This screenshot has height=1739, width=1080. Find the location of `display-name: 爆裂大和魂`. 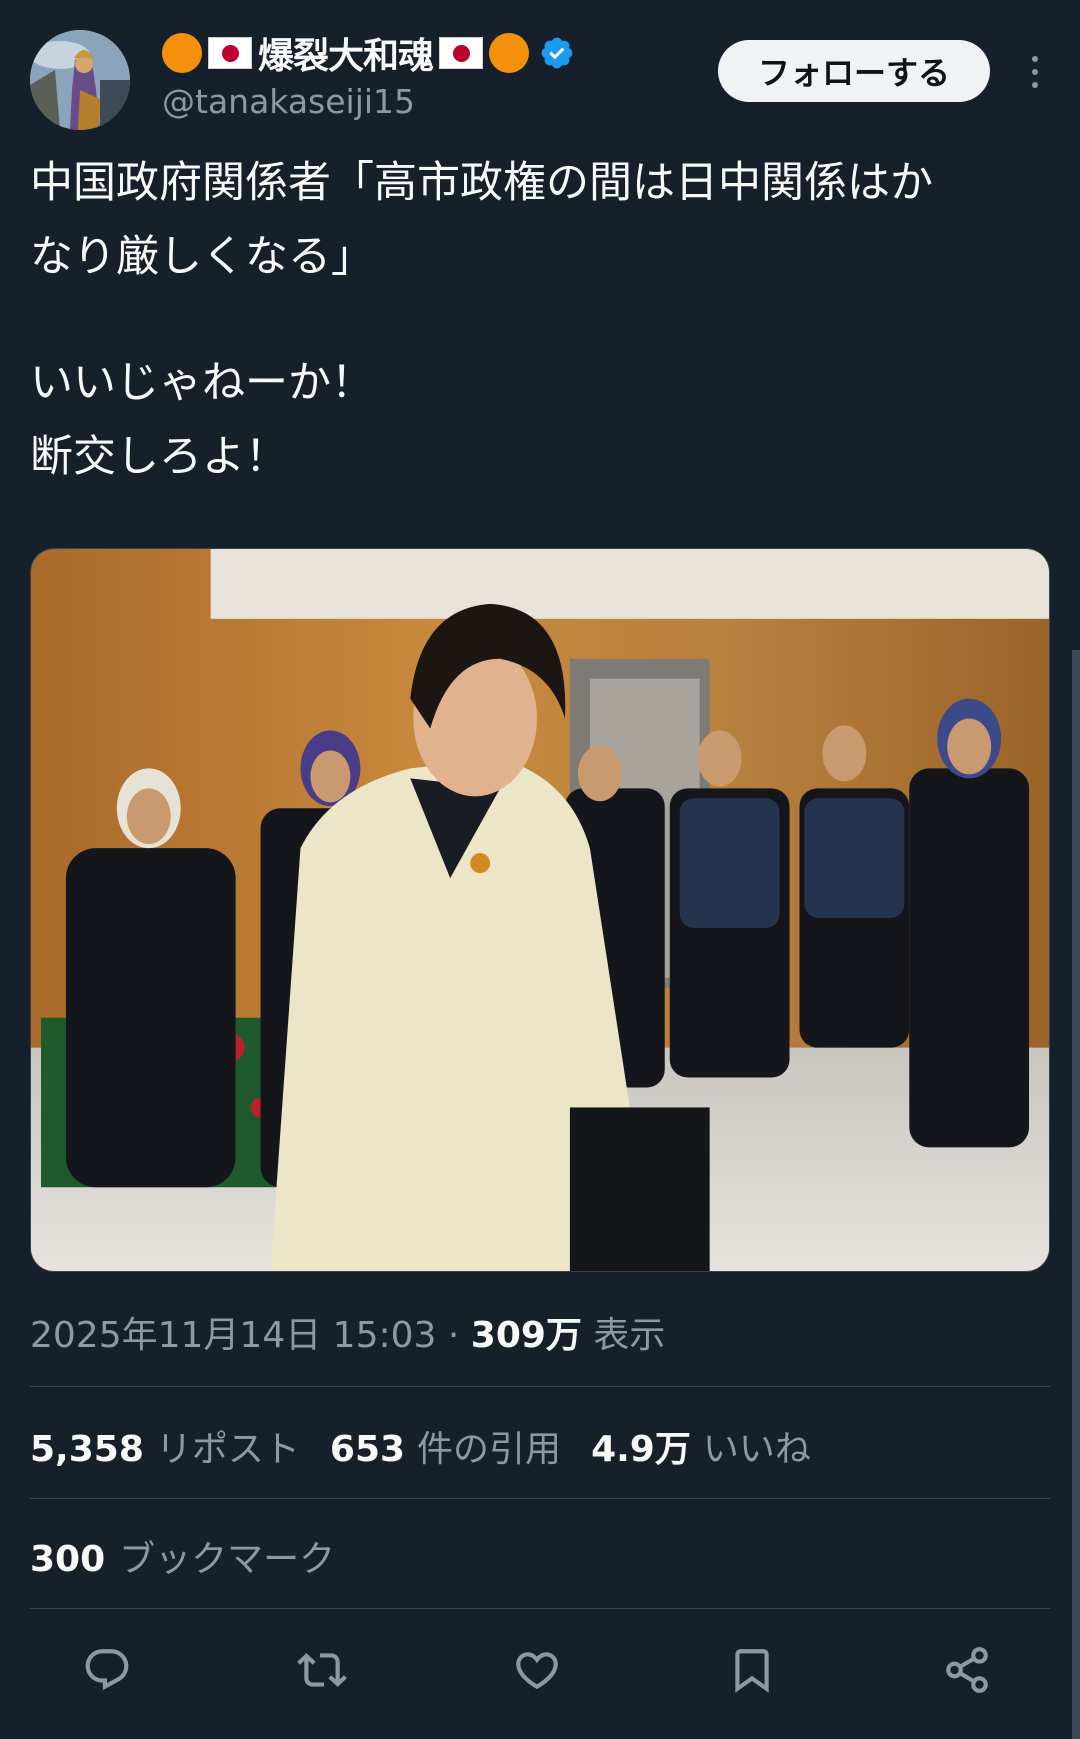

display-name: 爆裂大和魂 is located at coordinates (346, 53).